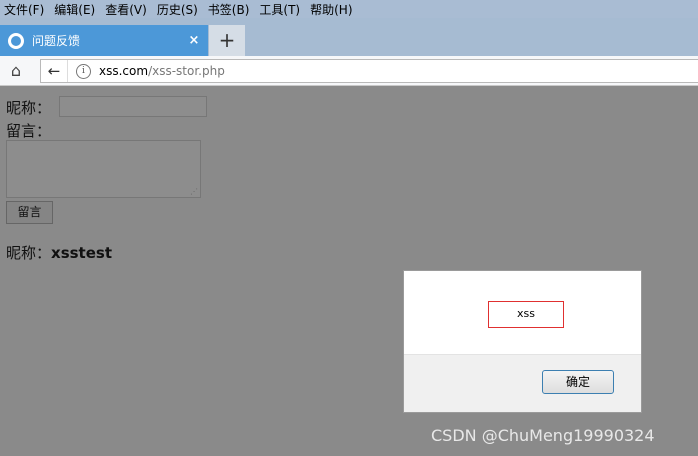 The width and height of the screenshot is (698, 456). Describe the element at coordinates (186, 71) in the screenshot. I see `url-path: /xss-stor.php` at that location.